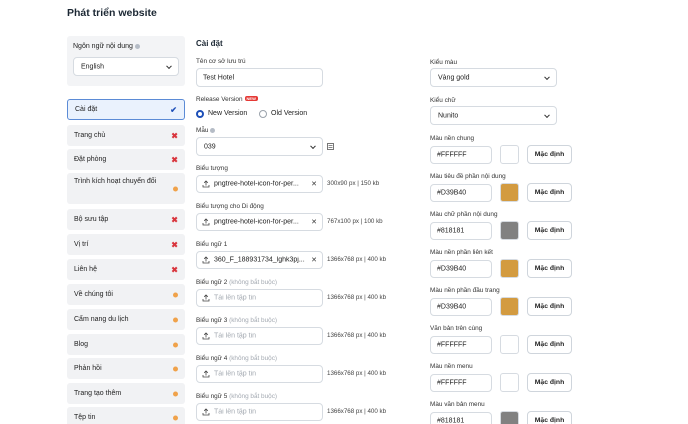  Describe the element at coordinates (126, 344) in the screenshot. I see `sidebar-item: Blog` at that location.